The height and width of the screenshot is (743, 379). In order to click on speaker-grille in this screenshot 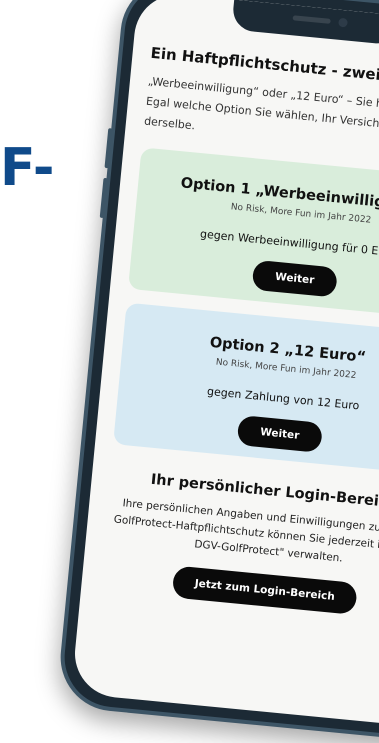, I will do `click(311, 19)`.